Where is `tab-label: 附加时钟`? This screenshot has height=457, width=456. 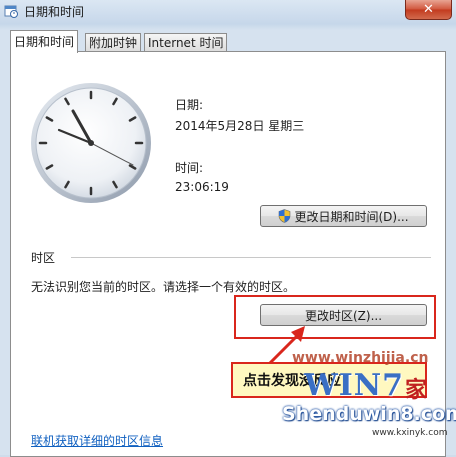 tab-label: 附加时钟 is located at coordinates (113, 43).